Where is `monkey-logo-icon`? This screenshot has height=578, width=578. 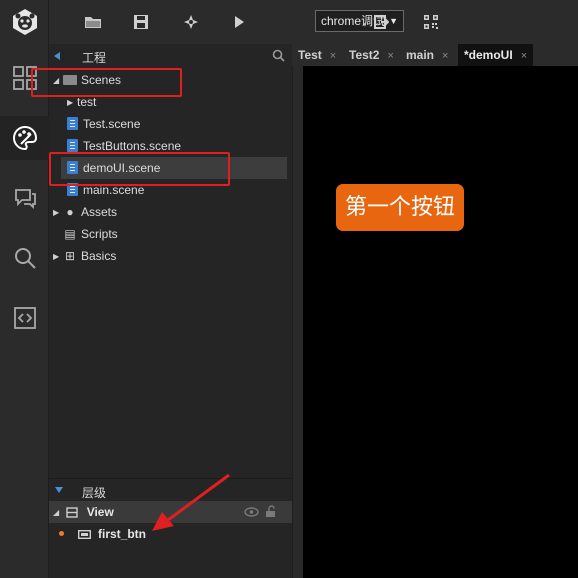
monkey-logo-icon is located at coordinates (24, 22).